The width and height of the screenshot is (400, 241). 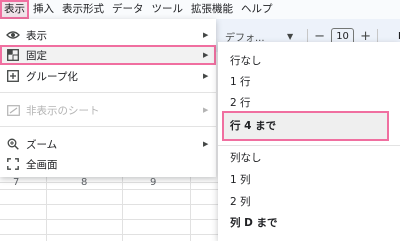 I want to click on menu-item-label: グループ化, so click(x=52, y=76).